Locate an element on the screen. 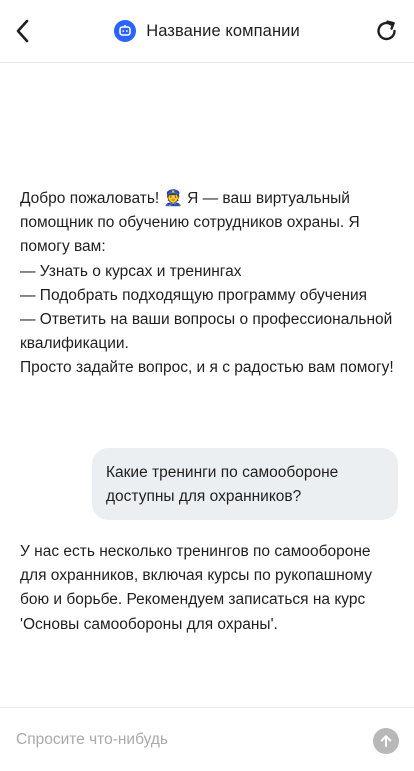  message-composer is located at coordinates (207, 739).